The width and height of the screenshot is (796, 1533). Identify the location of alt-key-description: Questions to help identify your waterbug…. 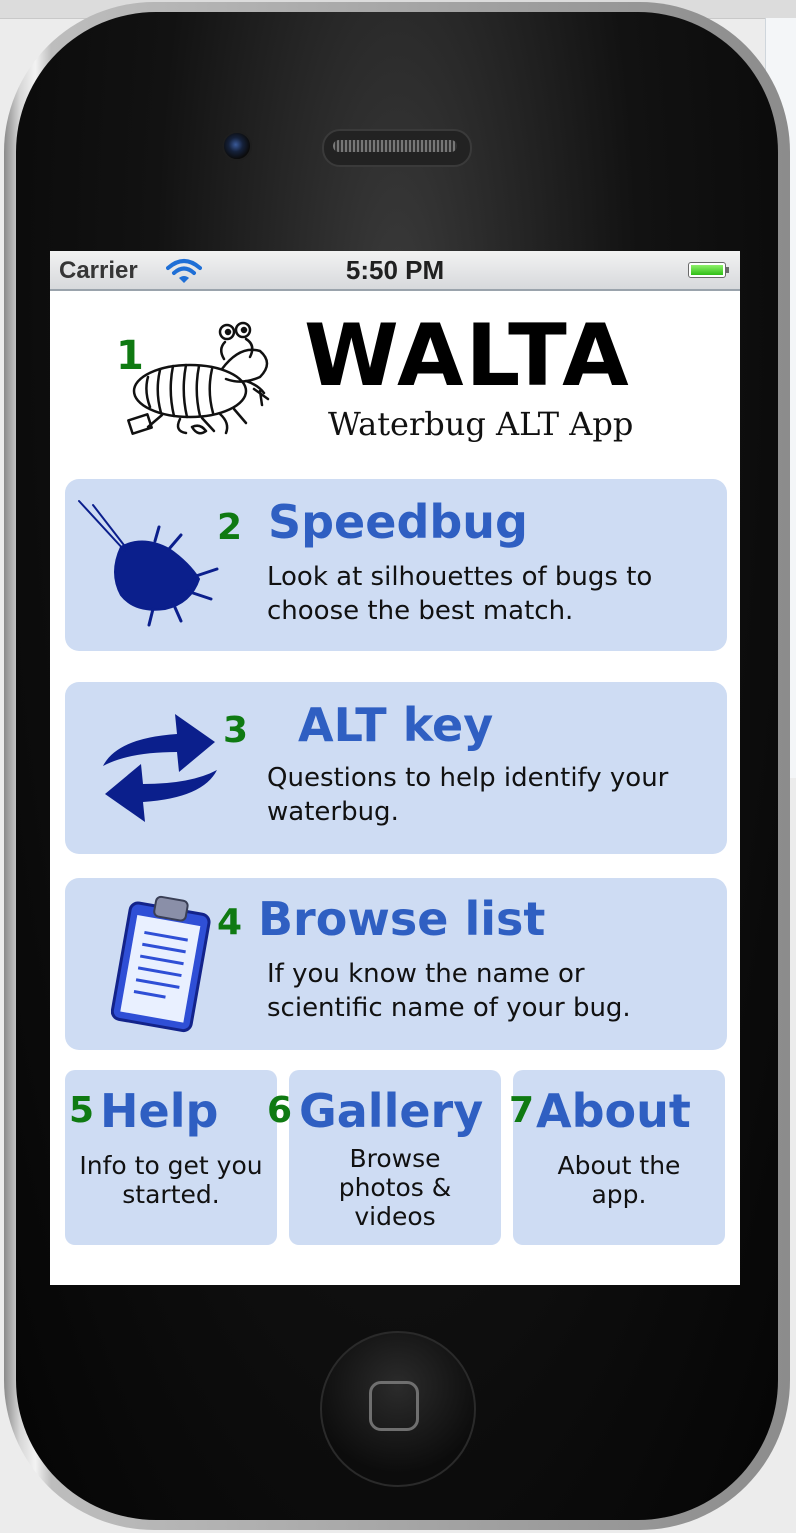
(468, 795).